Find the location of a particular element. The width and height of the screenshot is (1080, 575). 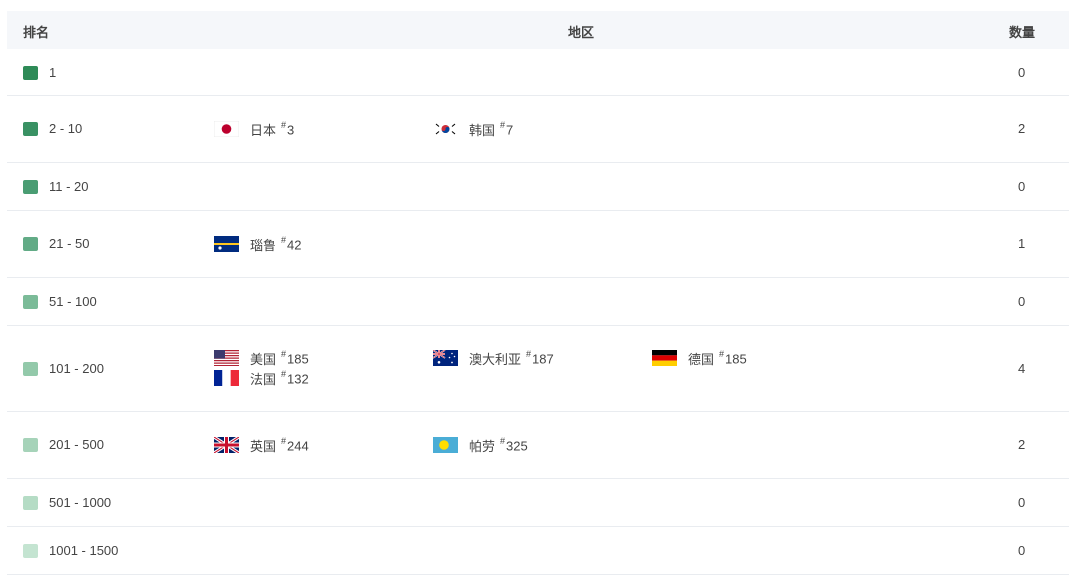

country-rank: #42 is located at coordinates (291, 243).